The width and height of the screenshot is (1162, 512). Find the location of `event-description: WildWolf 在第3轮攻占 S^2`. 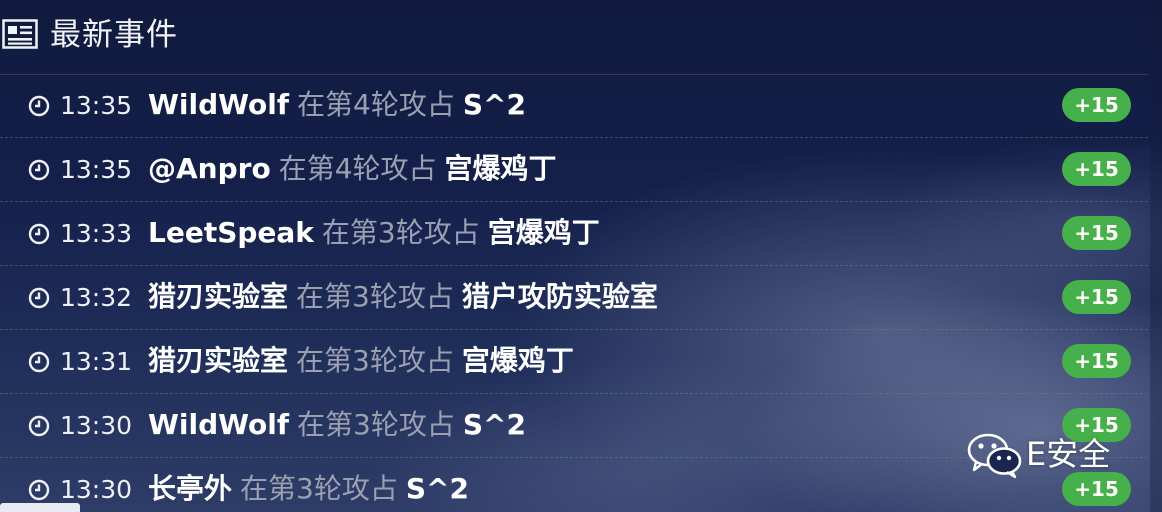

event-description: WildWolf 在第3轮攻占 S^2 is located at coordinates (337, 425).